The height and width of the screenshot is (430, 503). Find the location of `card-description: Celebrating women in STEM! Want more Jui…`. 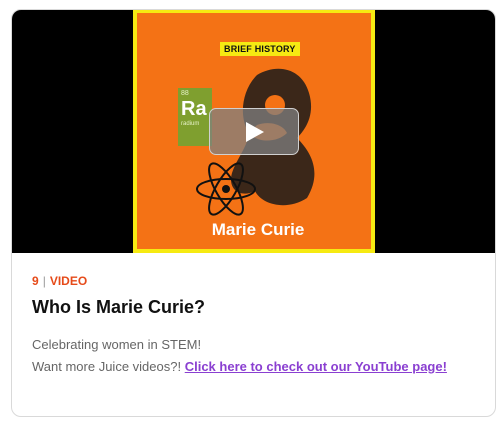

card-description: Celebrating women in STEM! Want more Jui… is located at coordinates (239, 356).